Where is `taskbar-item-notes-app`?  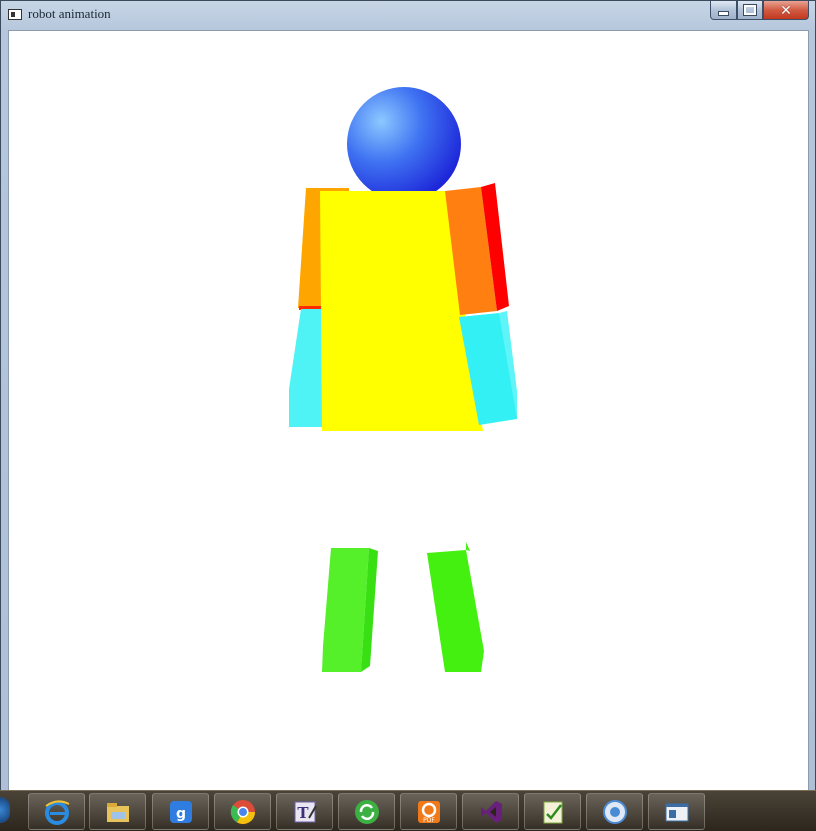
taskbar-item-notes-app is located at coordinates (552, 811).